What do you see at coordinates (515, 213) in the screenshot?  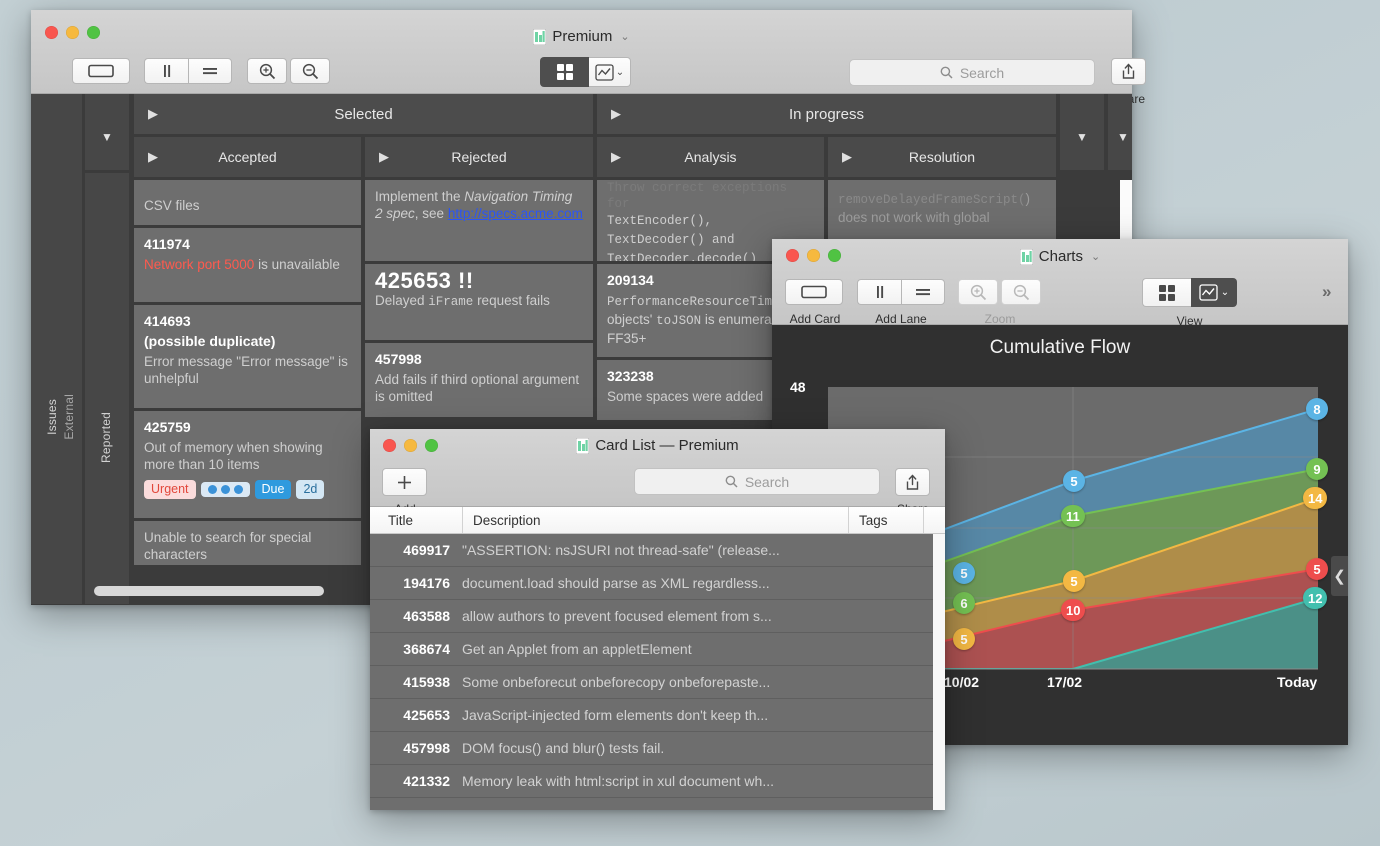 I see `card-link: http://specs.acme.com` at bounding box center [515, 213].